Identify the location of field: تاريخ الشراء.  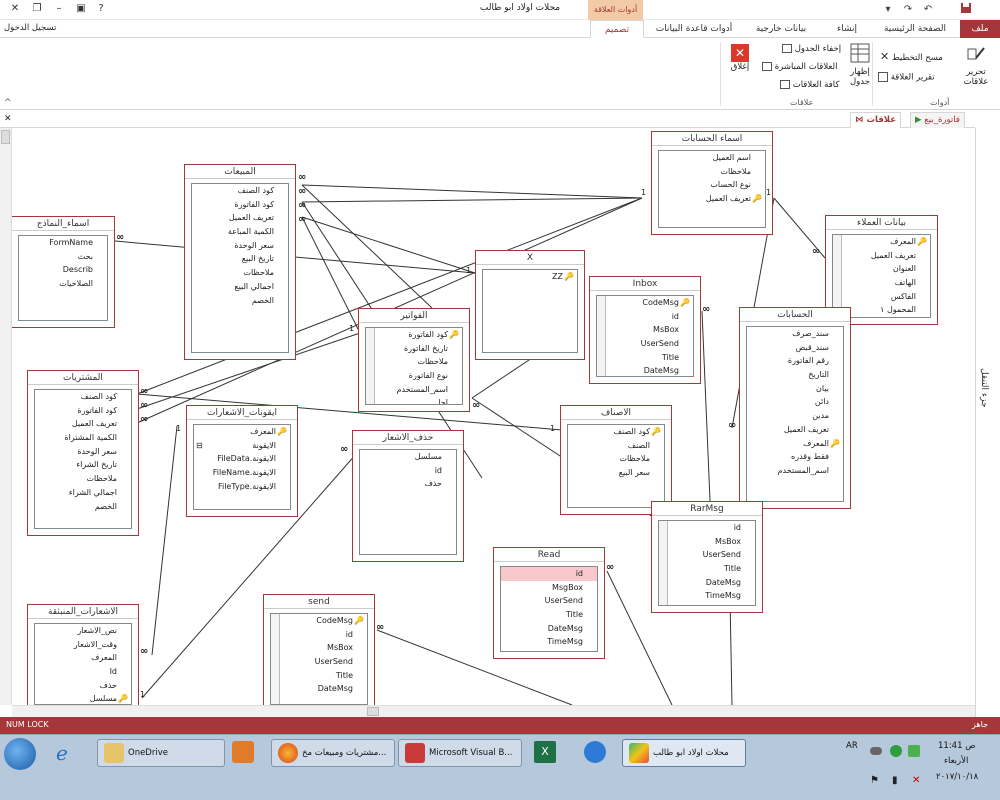
(83, 465).